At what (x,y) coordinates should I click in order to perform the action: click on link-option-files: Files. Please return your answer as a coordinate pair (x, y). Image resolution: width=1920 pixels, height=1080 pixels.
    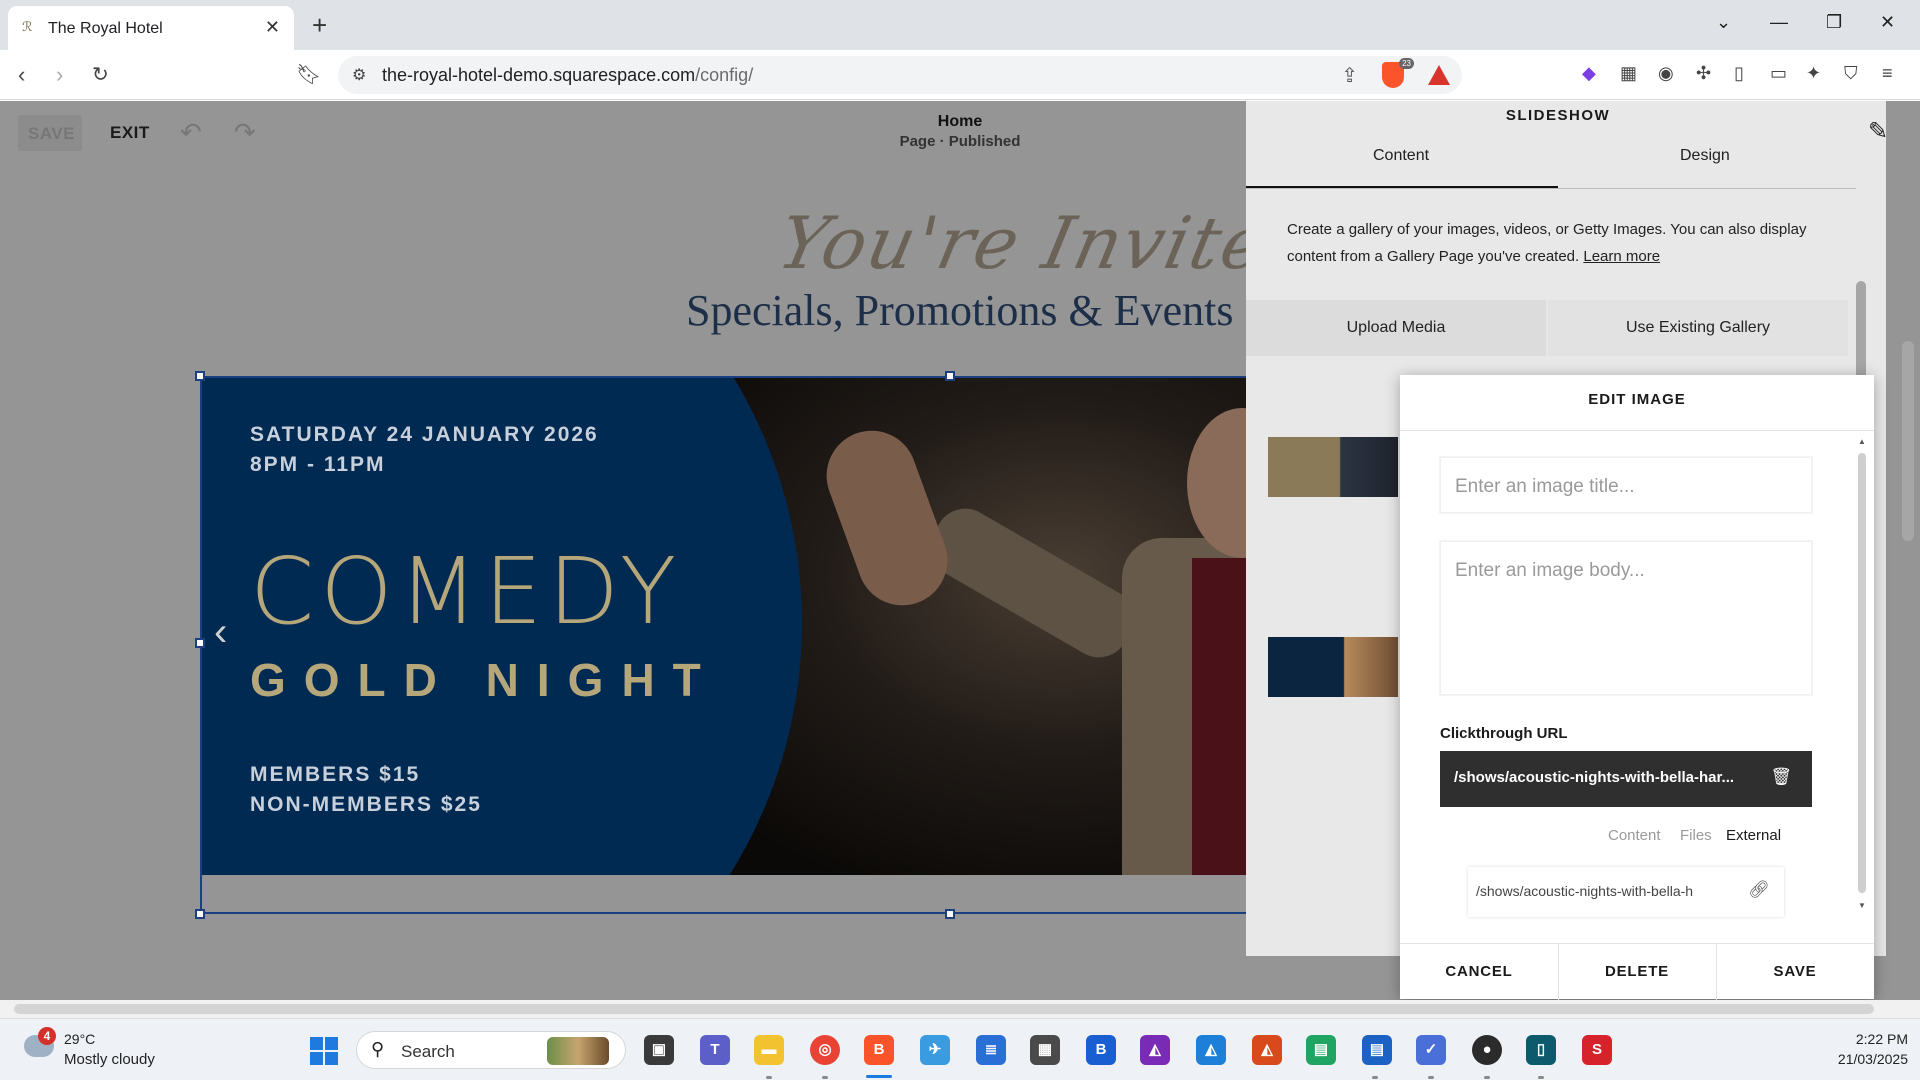
    Looking at the image, I should click on (1696, 835).